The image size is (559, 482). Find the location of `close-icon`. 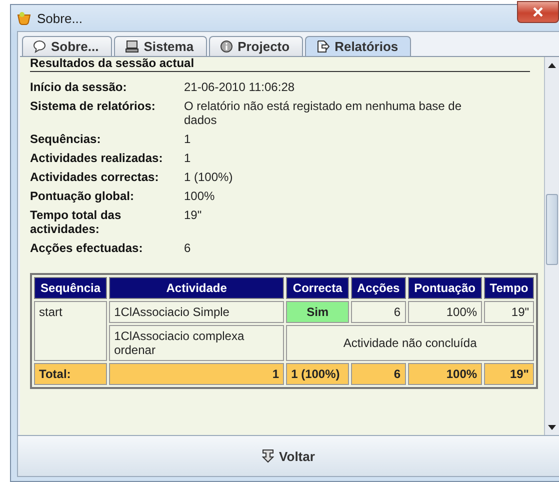

close-icon is located at coordinates (538, 12).